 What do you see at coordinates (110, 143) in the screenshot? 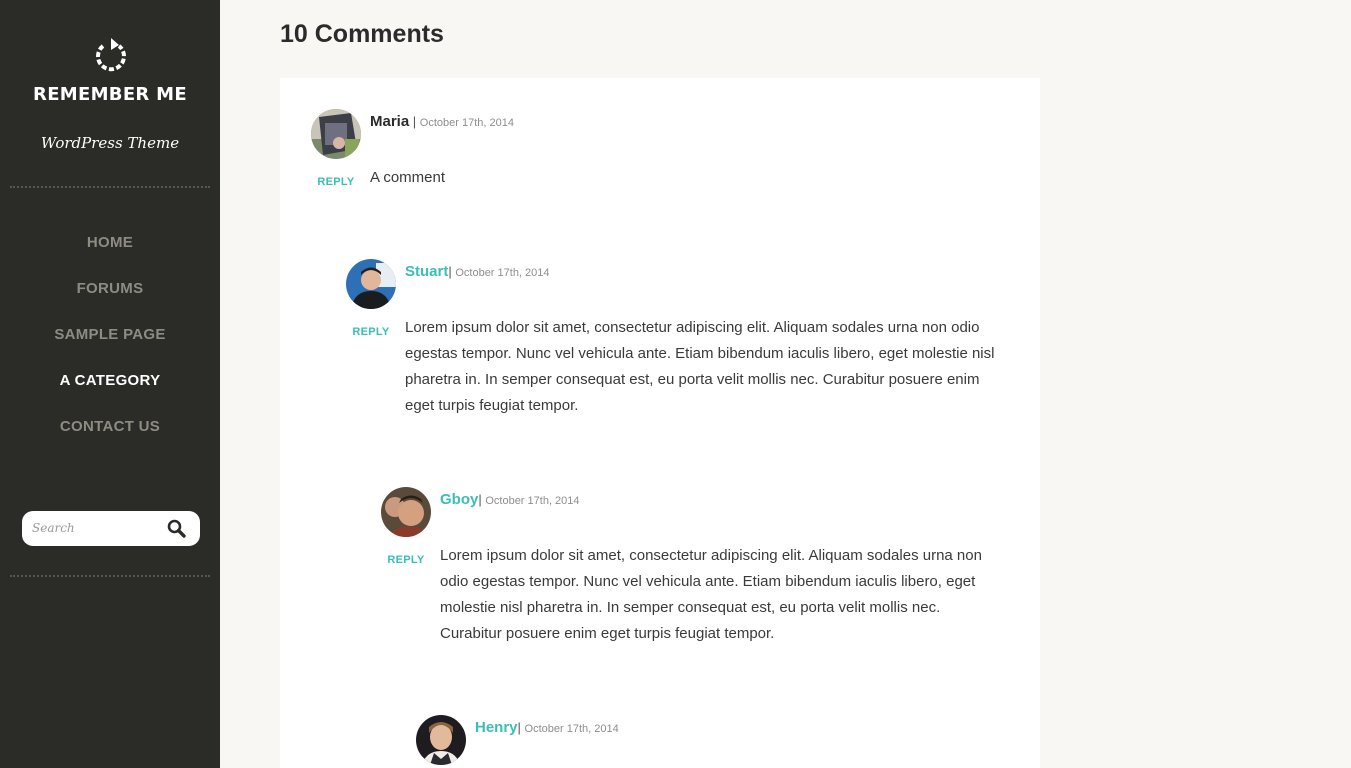
I see `site-tagline: WordPress Theme` at bounding box center [110, 143].